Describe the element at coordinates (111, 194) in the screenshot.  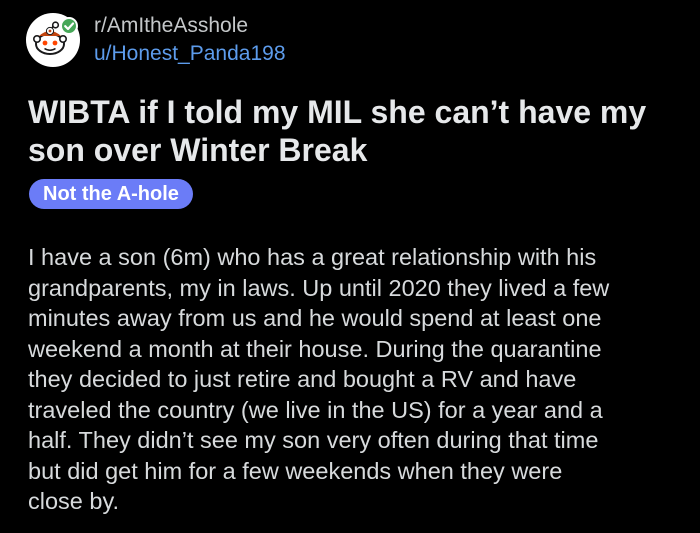
I see `post-flair-badge: Not the A-hole` at that location.